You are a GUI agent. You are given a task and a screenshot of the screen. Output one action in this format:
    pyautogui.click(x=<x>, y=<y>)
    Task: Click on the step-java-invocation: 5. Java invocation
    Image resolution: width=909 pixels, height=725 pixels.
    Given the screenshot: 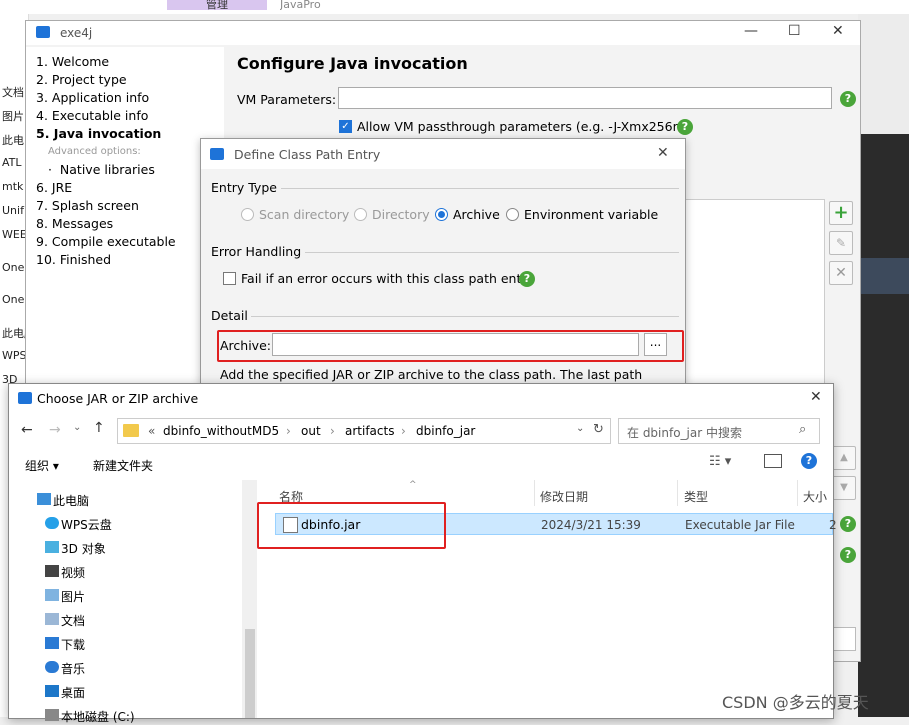 What is the action you would take?
    pyautogui.click(x=98, y=133)
    